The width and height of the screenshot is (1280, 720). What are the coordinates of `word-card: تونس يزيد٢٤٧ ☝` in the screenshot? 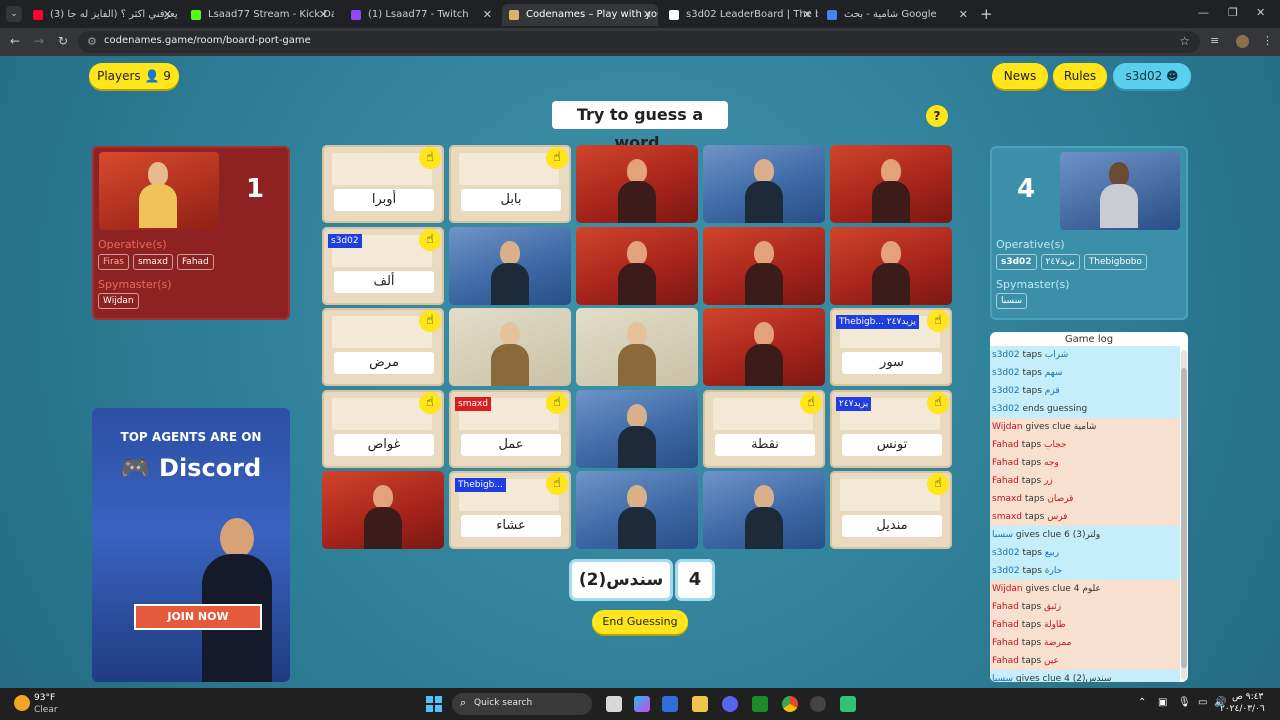 It's located at (891, 428).